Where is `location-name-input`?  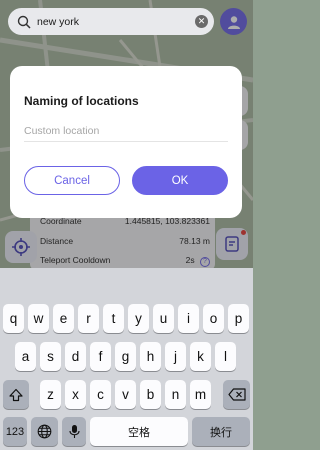
location-name-input is located at coordinates (126, 131).